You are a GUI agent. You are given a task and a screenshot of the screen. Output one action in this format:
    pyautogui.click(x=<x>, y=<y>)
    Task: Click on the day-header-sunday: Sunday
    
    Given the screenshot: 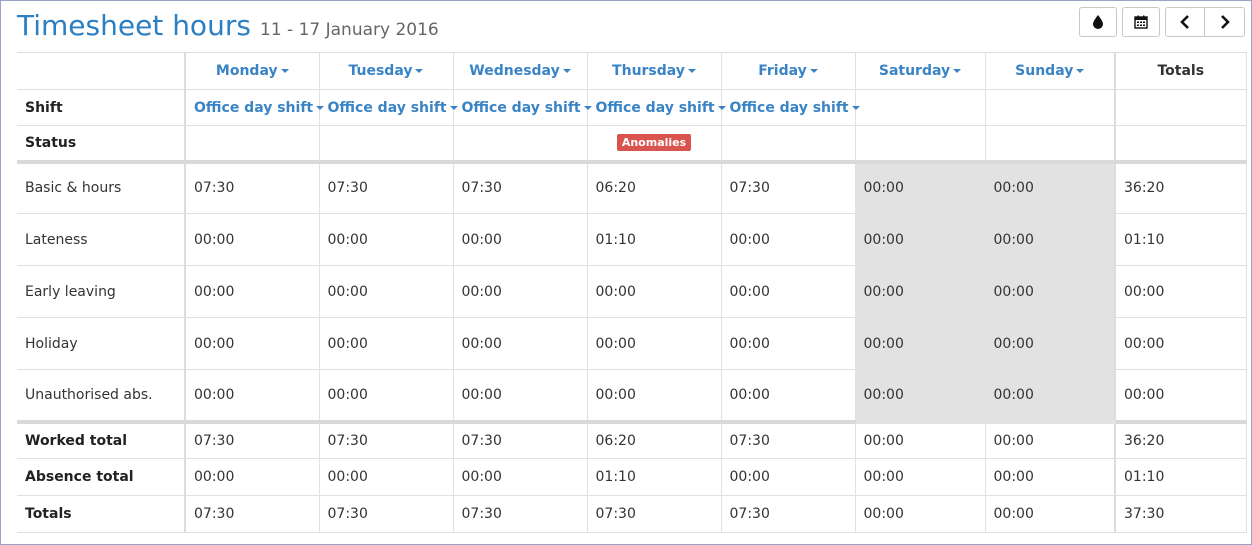 What is the action you would take?
    pyautogui.click(x=1050, y=71)
    